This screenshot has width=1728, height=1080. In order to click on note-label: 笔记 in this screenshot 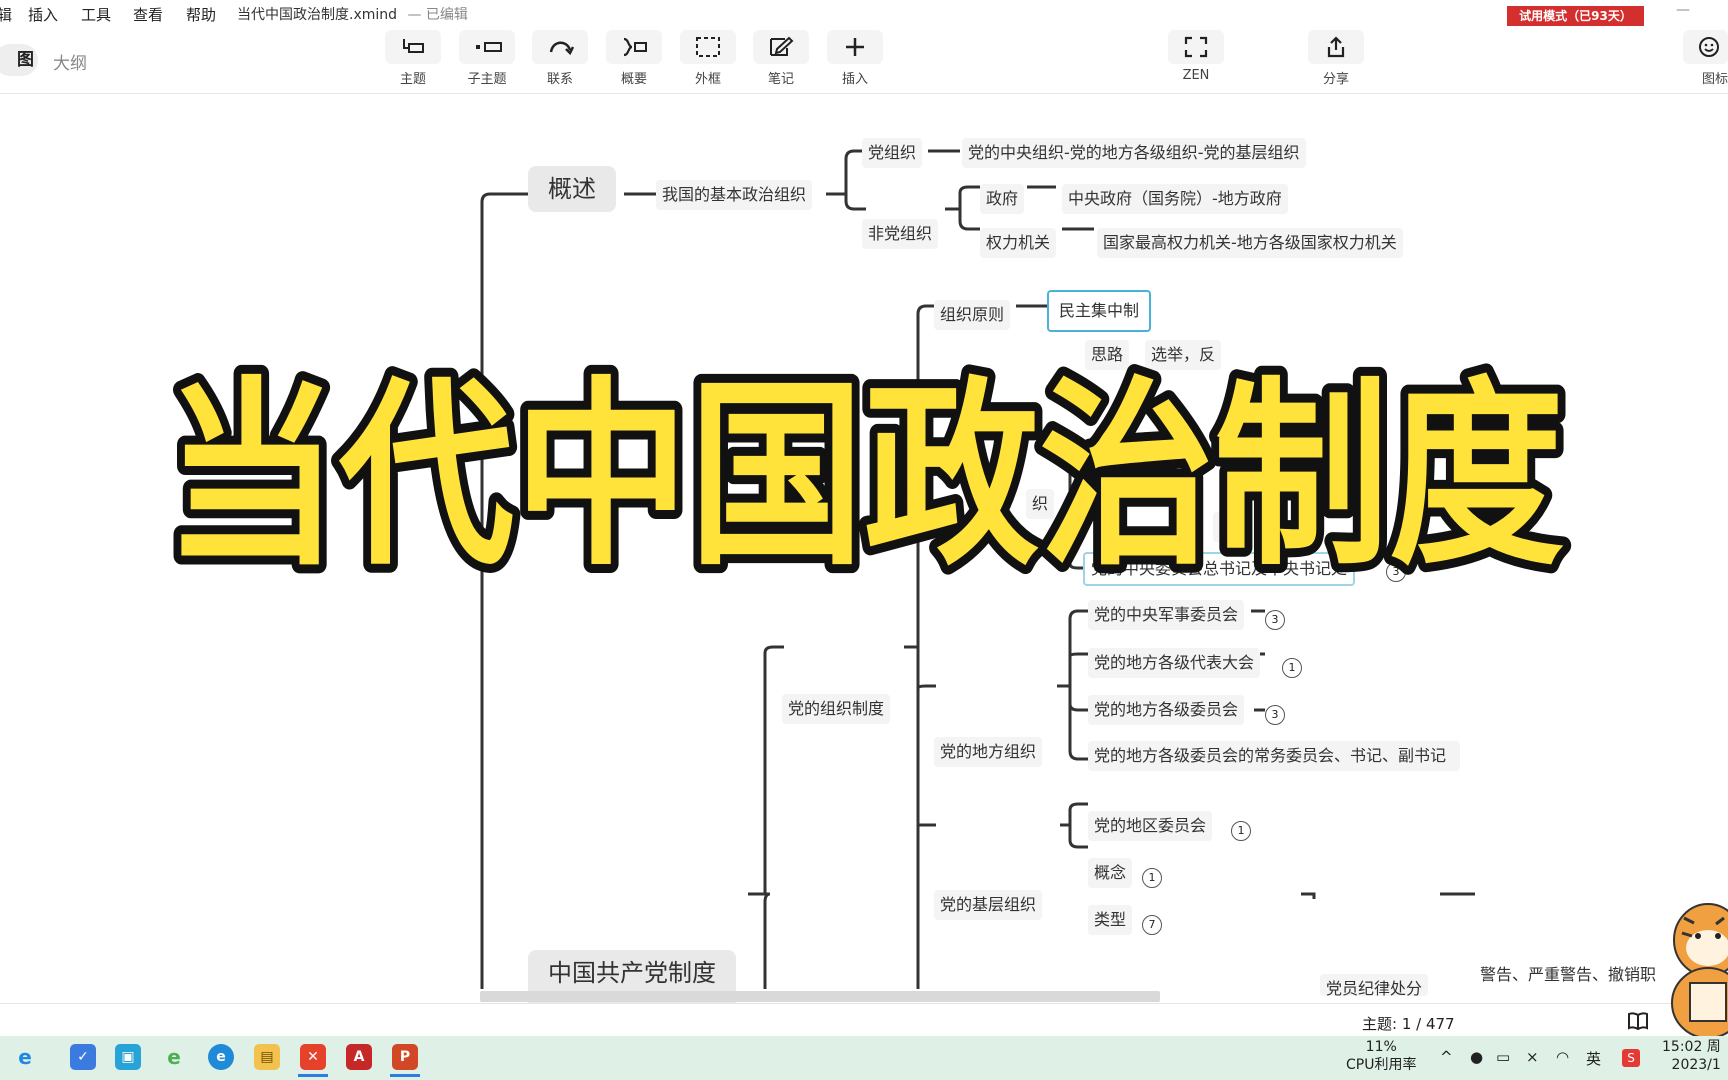, I will do `click(780, 79)`.